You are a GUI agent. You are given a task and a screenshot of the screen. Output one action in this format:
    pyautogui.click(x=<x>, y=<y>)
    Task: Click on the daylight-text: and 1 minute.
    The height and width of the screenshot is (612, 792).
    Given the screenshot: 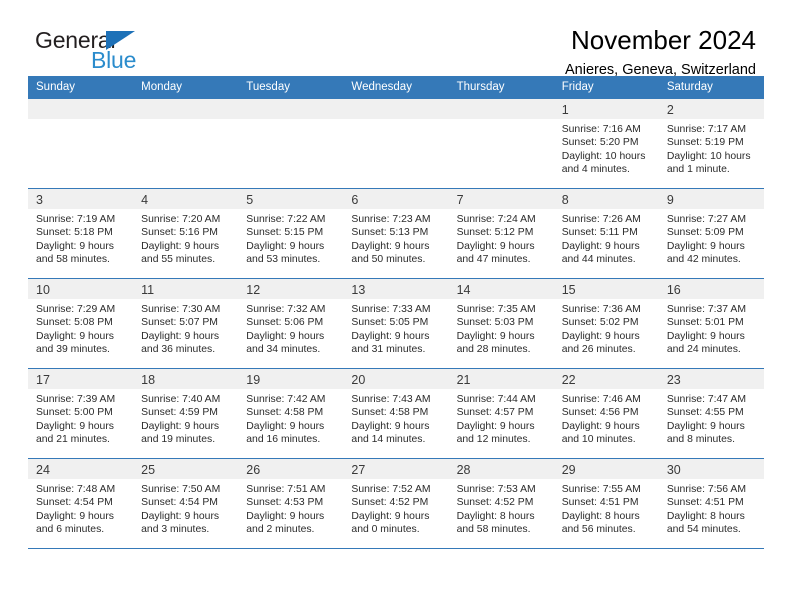 What is the action you would take?
    pyautogui.click(x=698, y=170)
    